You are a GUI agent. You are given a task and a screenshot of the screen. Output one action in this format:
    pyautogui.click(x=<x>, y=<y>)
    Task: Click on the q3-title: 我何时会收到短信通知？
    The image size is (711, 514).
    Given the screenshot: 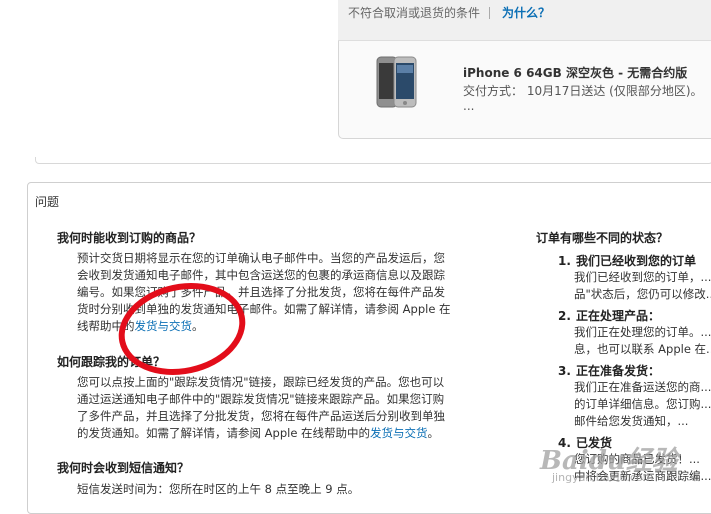 What is the action you would take?
    pyautogui.click(x=123, y=468)
    